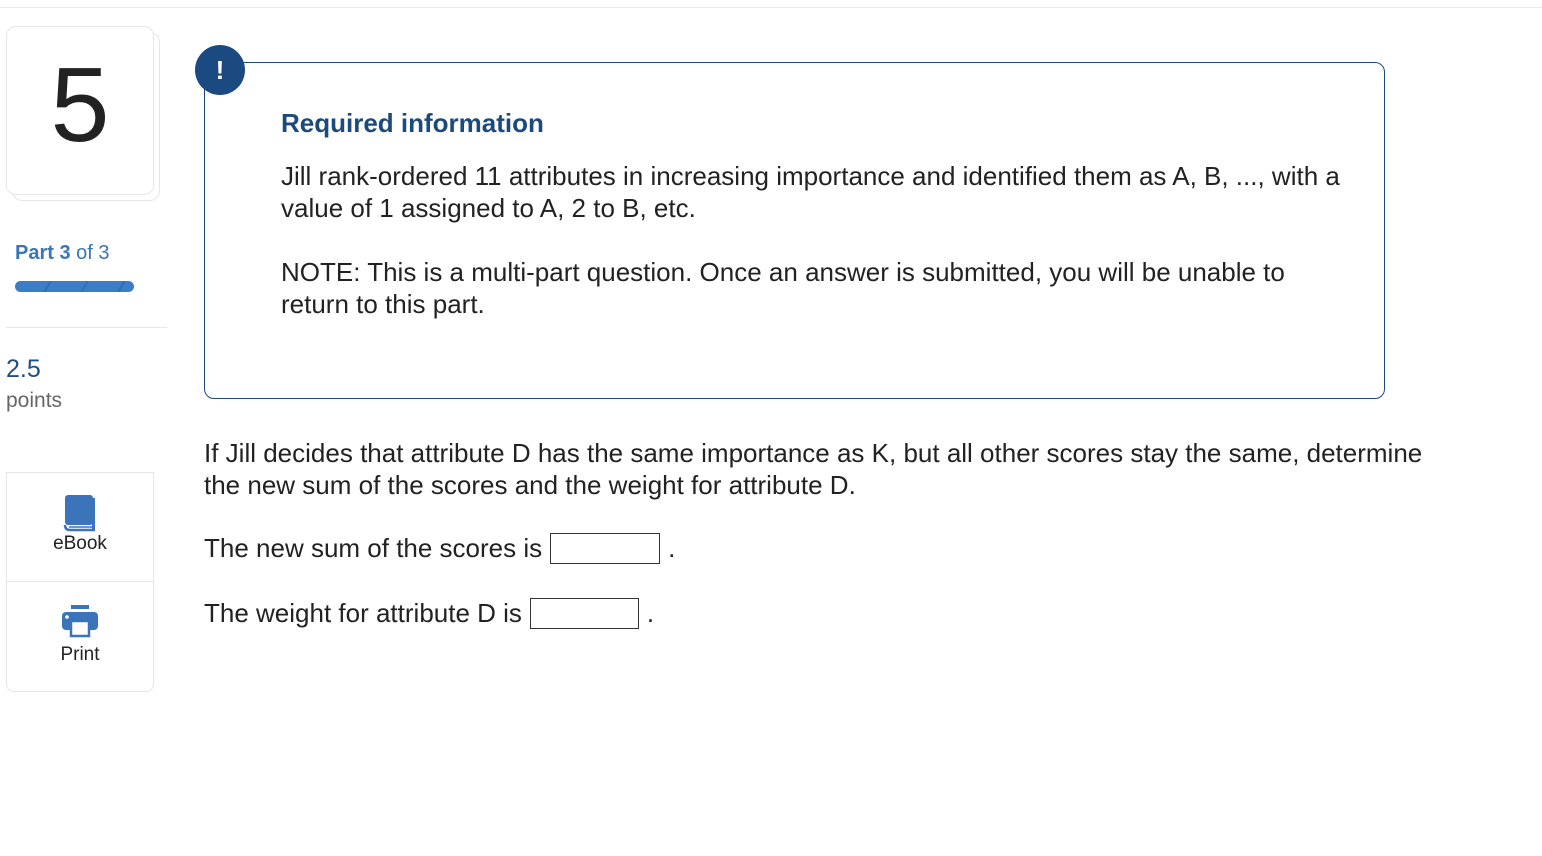 The height and width of the screenshot is (856, 1542). I want to click on points-value: 2.5, so click(23, 369).